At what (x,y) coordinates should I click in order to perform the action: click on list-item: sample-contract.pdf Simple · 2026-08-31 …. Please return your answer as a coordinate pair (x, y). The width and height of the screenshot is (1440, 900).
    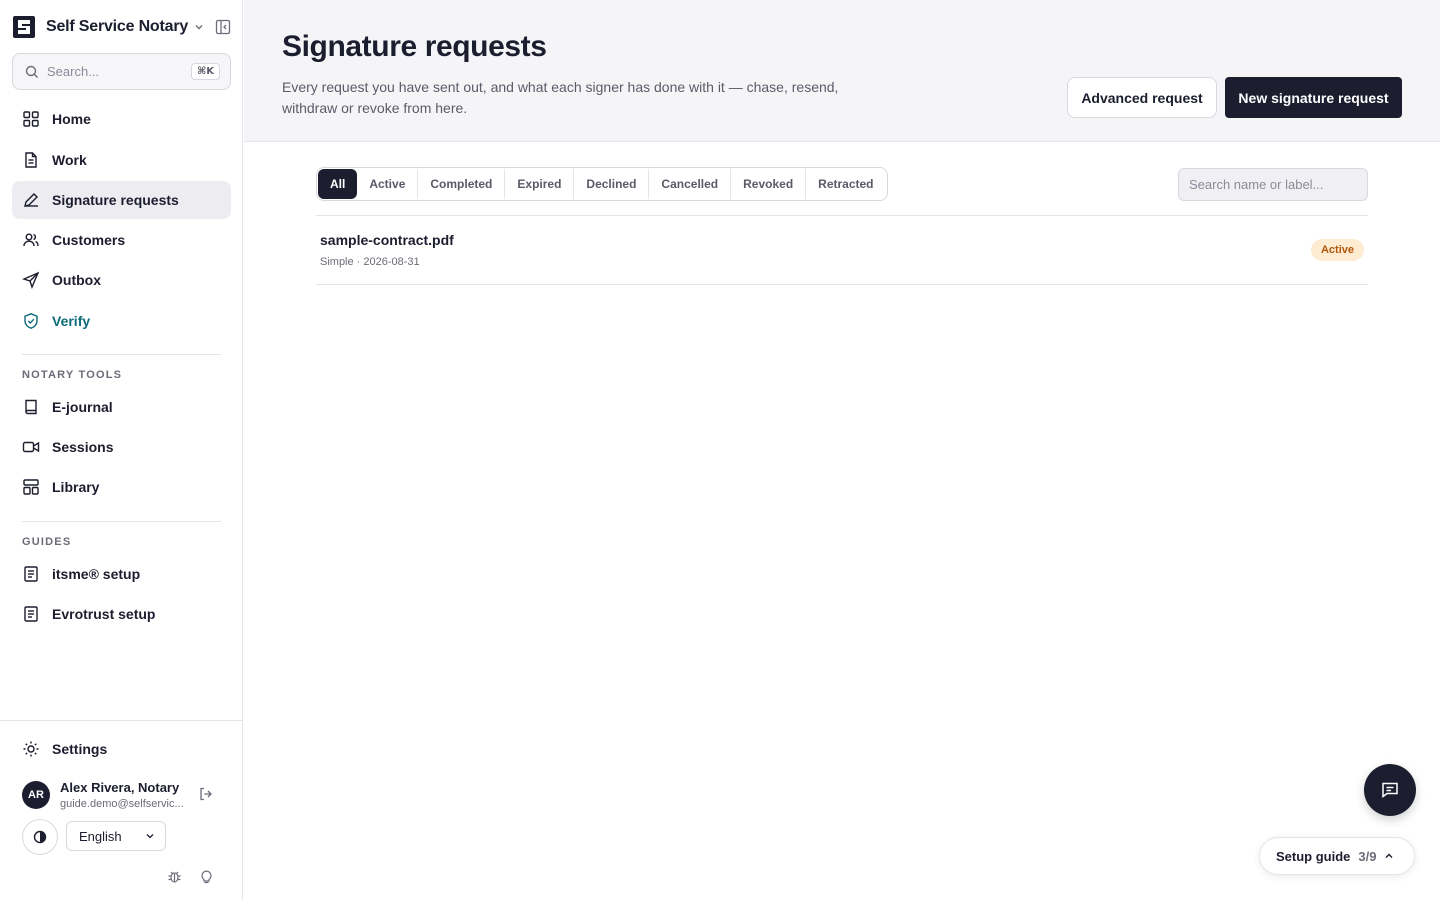
    Looking at the image, I should click on (842, 250).